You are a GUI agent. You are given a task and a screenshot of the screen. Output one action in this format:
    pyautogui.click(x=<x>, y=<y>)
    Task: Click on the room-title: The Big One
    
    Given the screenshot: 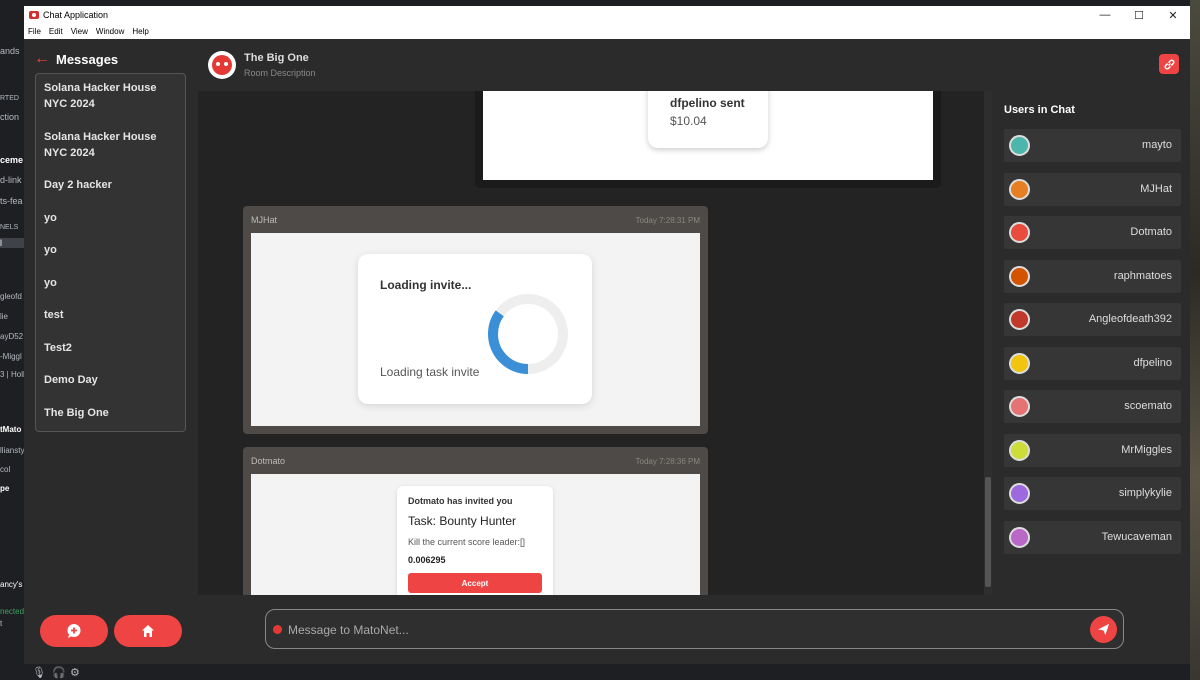 What is the action you would take?
    pyautogui.click(x=276, y=58)
    